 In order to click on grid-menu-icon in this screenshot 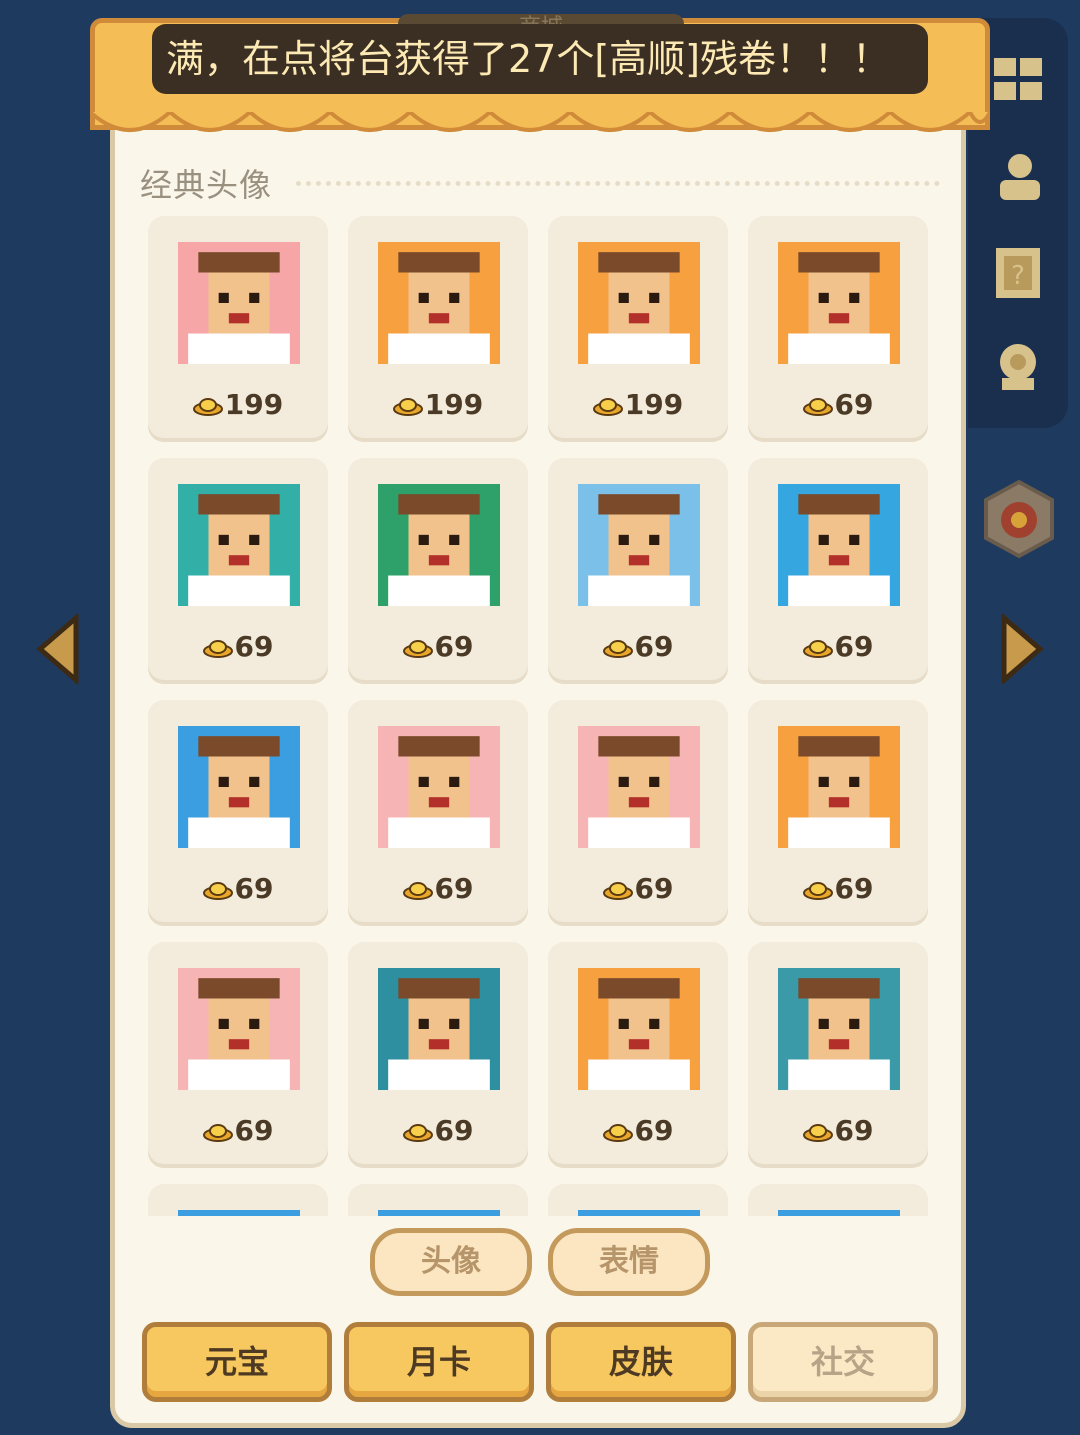, I will do `click(1018, 80)`.